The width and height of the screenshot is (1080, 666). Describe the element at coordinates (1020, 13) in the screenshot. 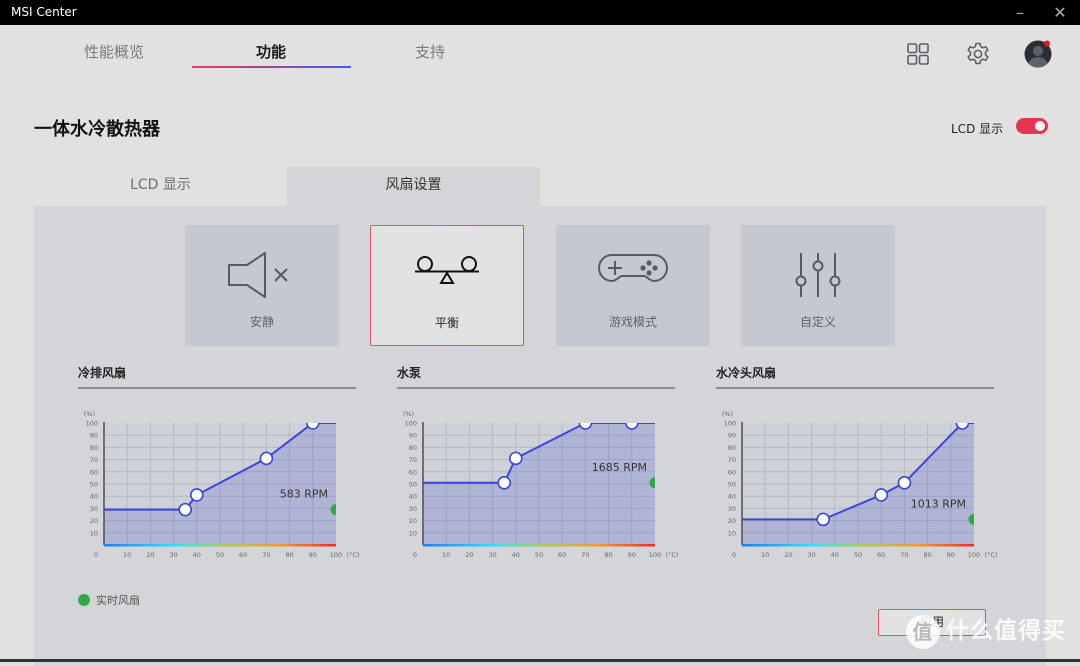

I see `minimize-icon: –` at that location.